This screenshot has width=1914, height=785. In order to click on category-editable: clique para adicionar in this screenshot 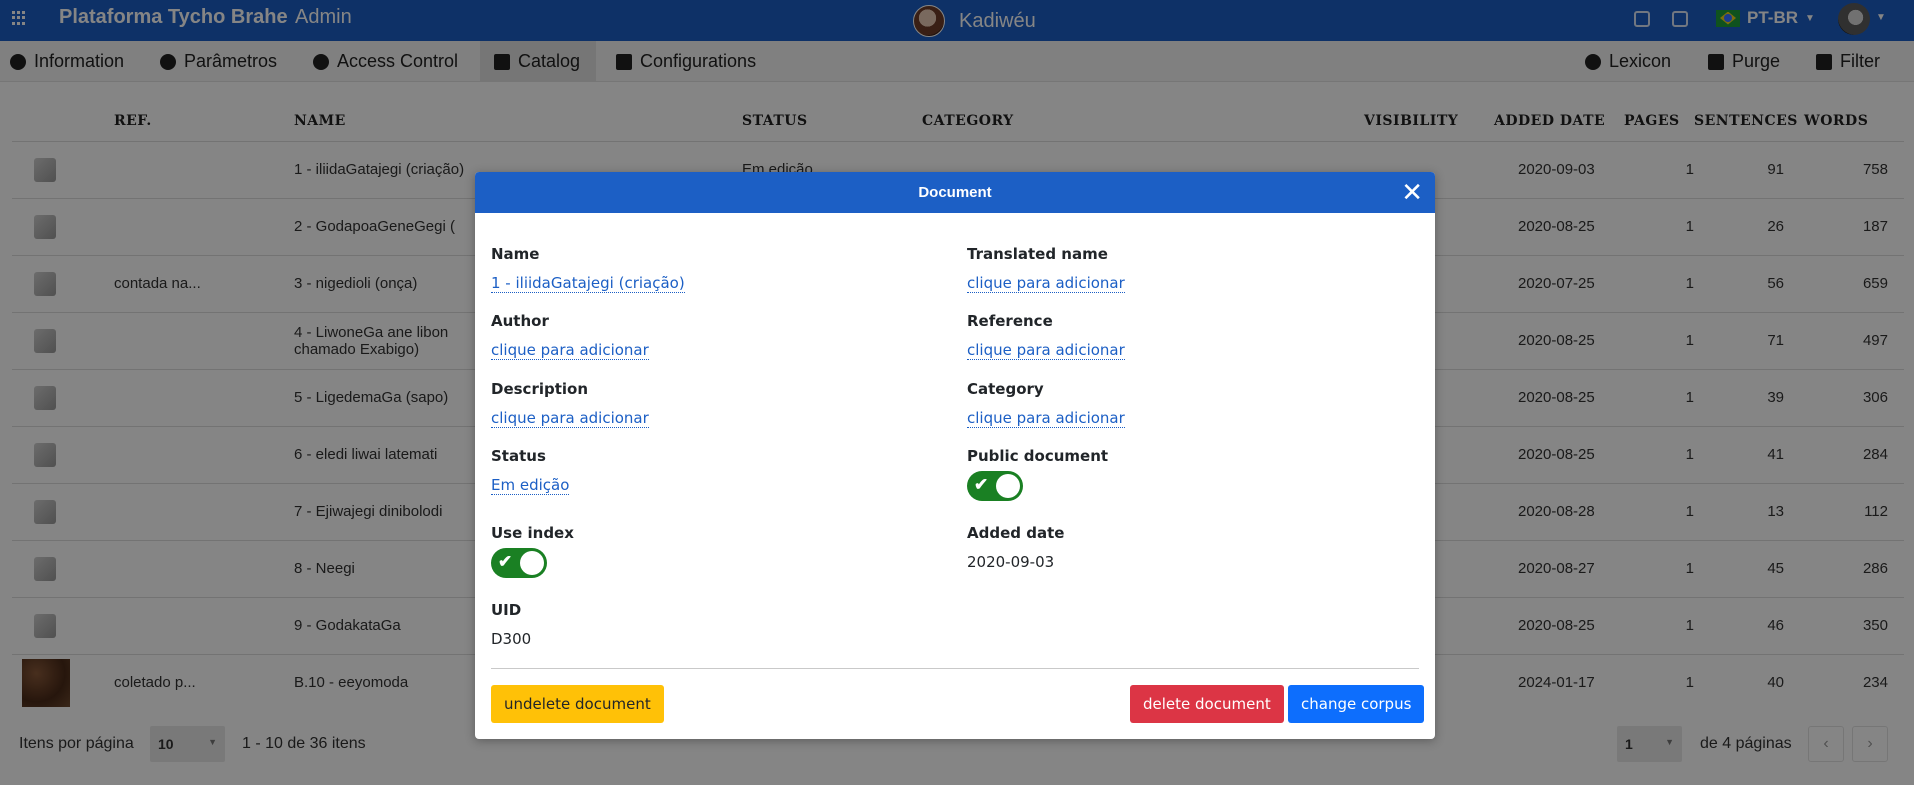, I will do `click(1046, 418)`.